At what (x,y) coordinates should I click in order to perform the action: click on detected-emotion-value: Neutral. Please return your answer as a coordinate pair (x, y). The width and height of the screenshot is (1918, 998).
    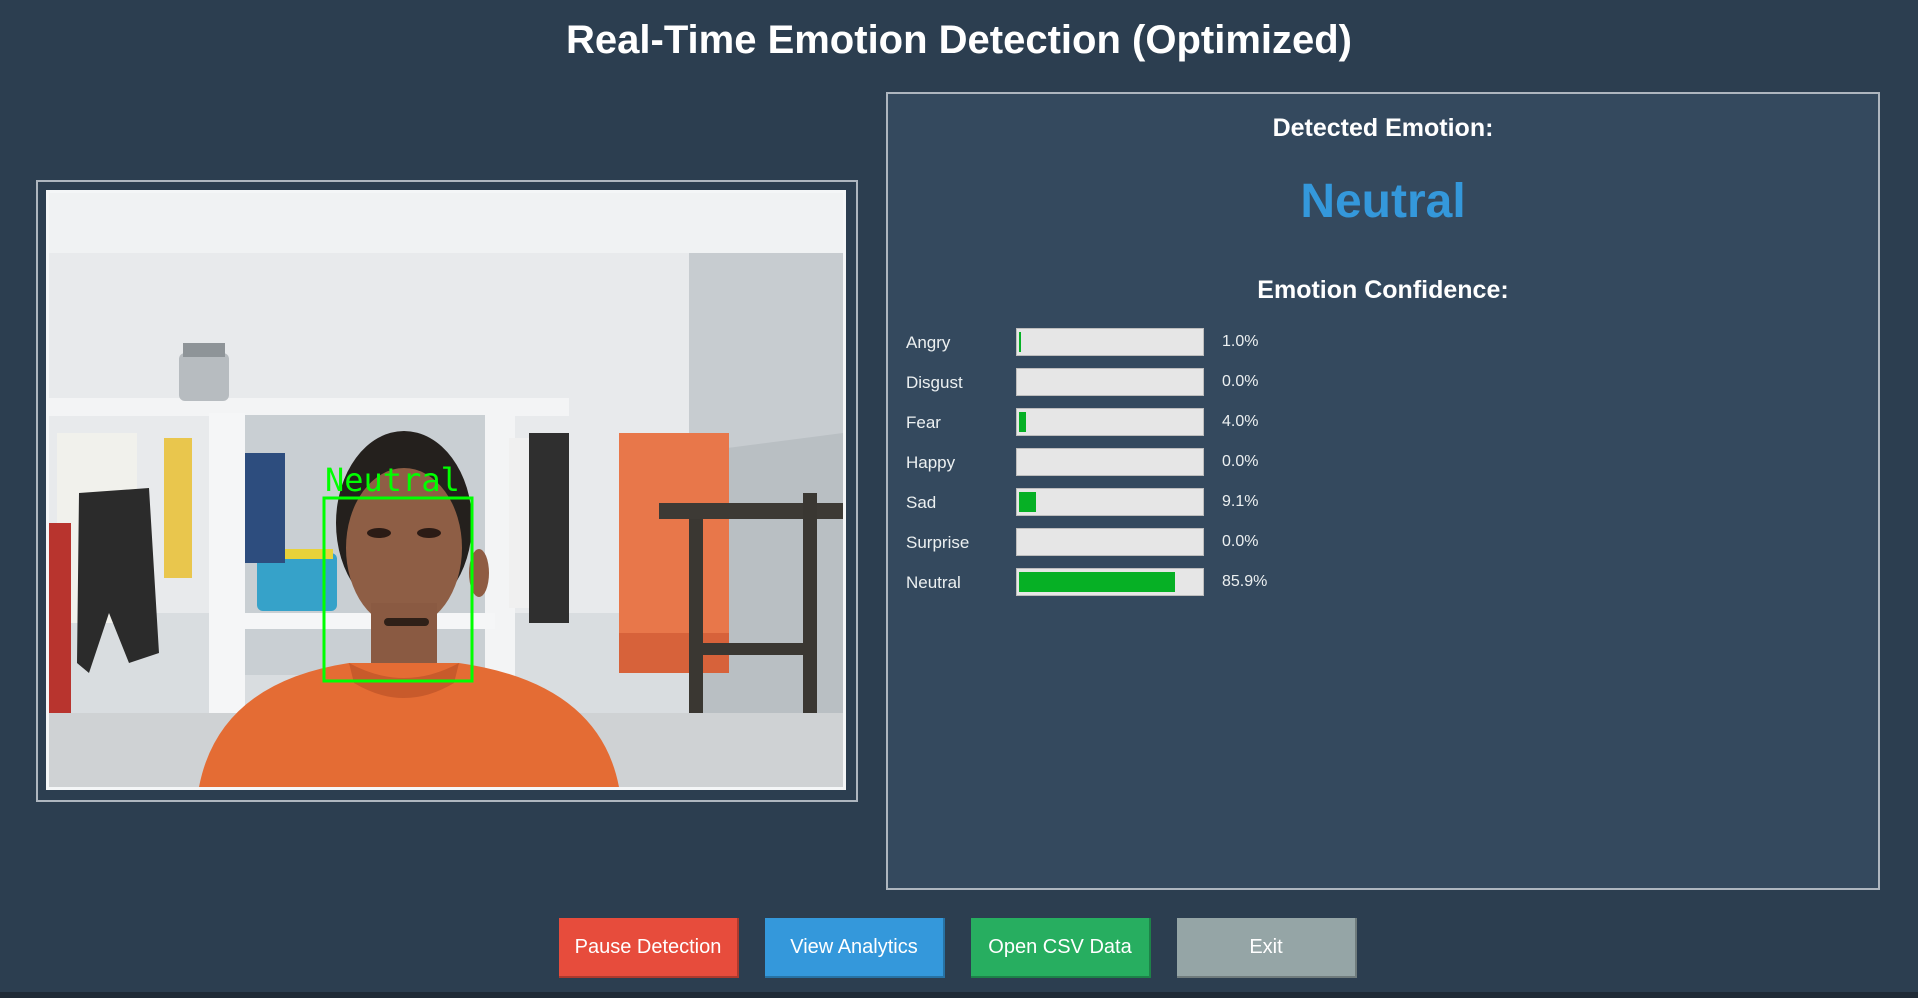
    Looking at the image, I should click on (1383, 201).